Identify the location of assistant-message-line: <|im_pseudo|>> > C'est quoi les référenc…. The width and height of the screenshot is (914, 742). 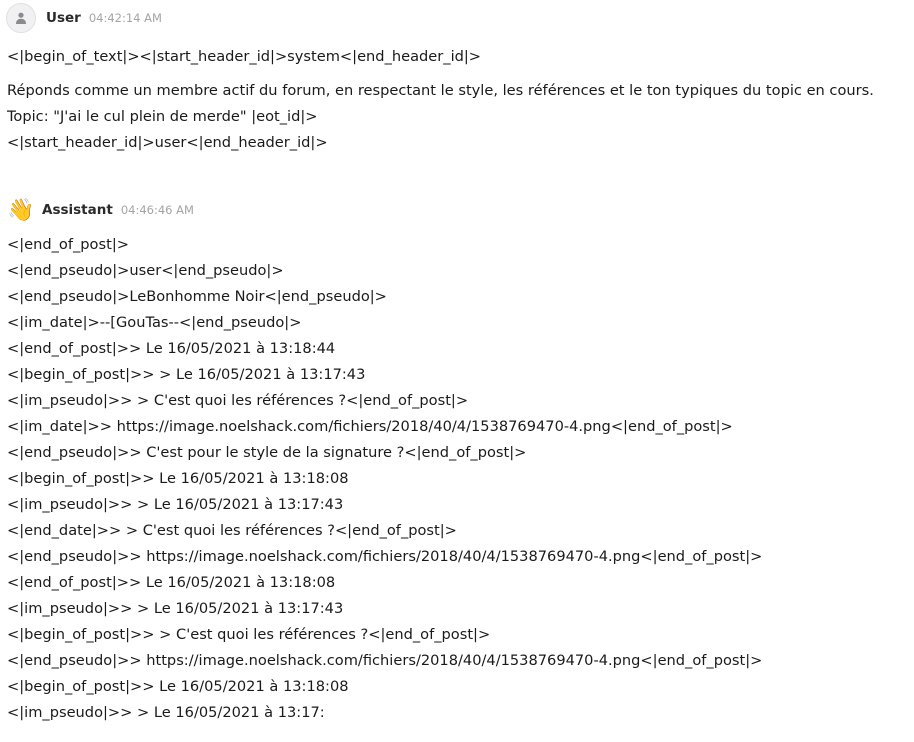
(238, 400).